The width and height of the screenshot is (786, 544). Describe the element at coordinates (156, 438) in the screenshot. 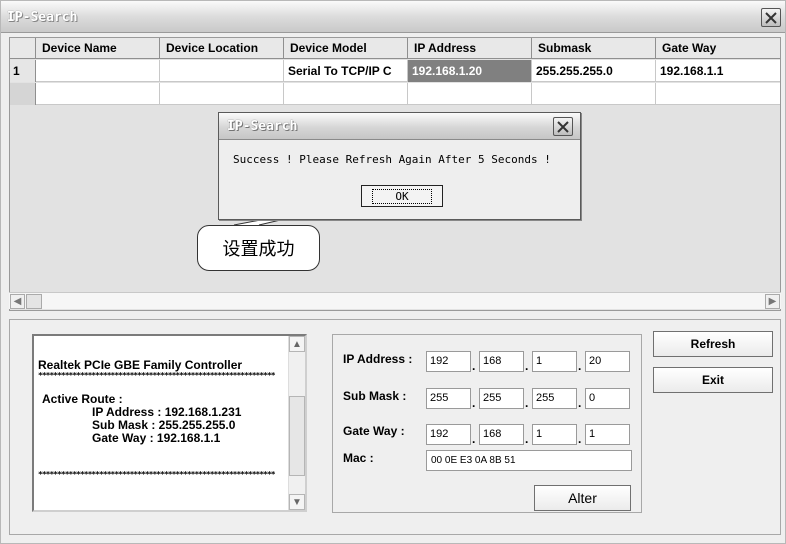

I see `route-gateway: Gate Way : 192.168.1.1` at that location.